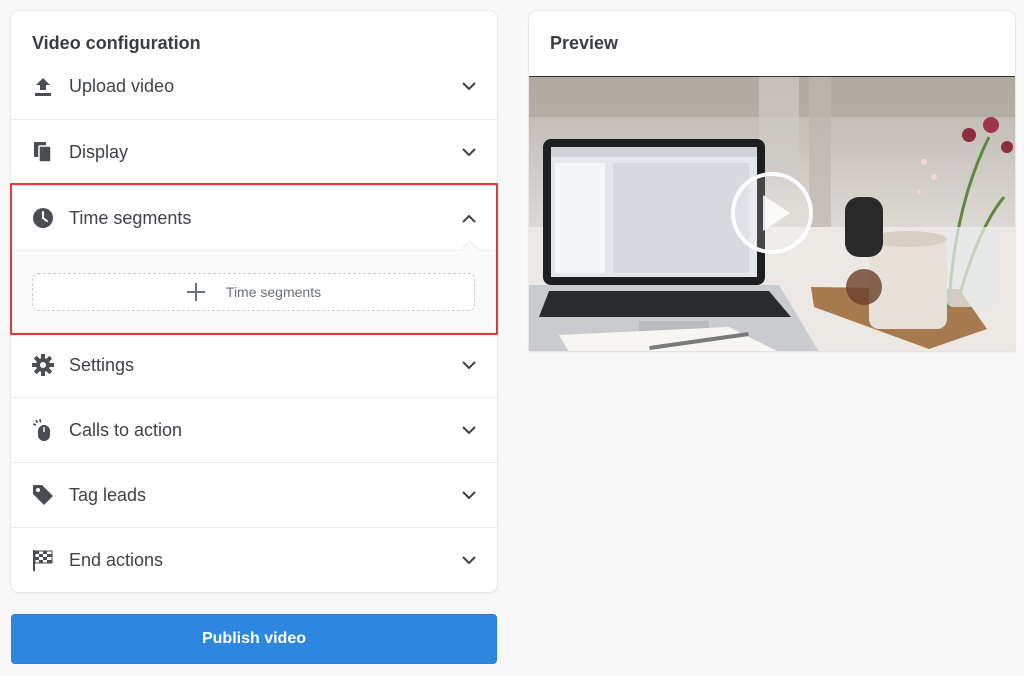 The height and width of the screenshot is (676, 1024). What do you see at coordinates (196, 292) in the screenshot?
I see `plus-icon` at bounding box center [196, 292].